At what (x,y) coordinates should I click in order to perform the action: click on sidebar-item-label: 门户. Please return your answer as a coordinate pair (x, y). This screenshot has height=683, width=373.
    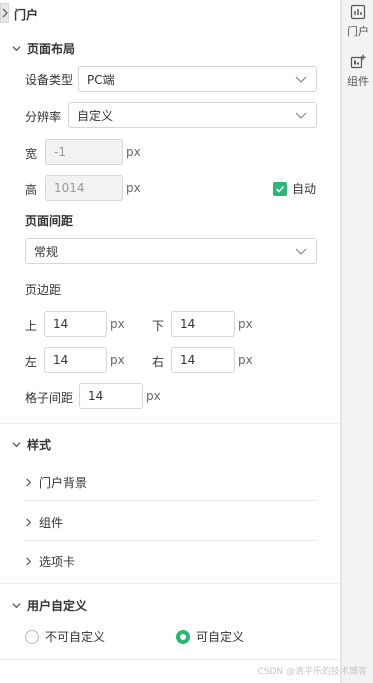
    Looking at the image, I should click on (358, 31).